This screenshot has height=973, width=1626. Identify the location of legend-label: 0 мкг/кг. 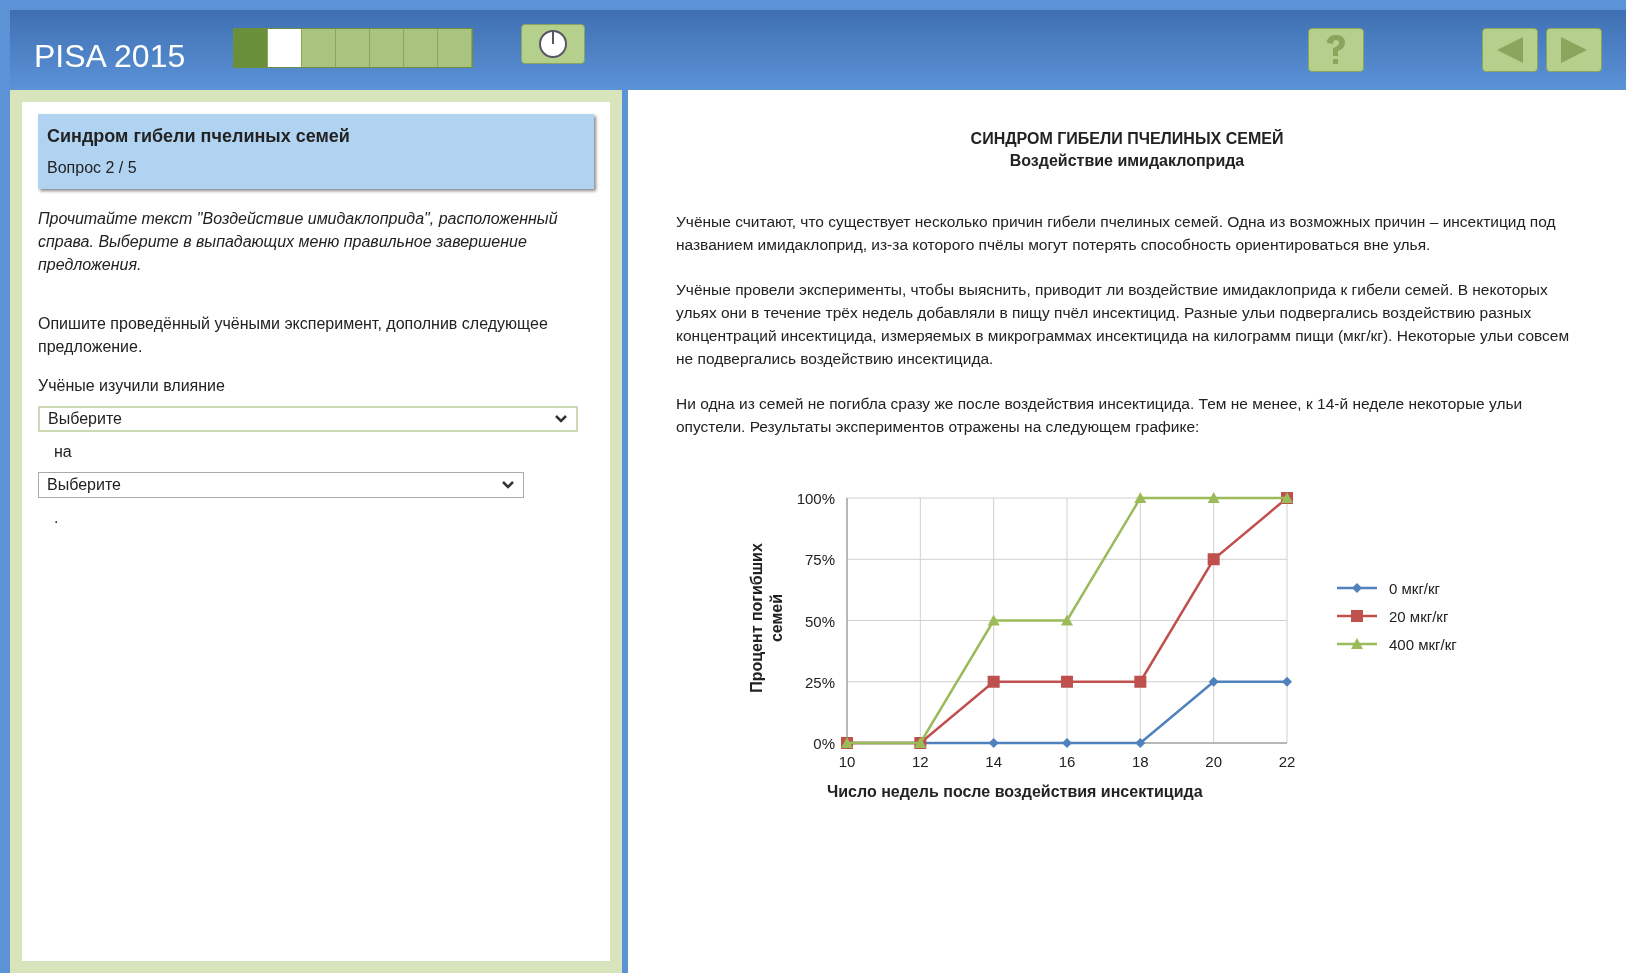
(1415, 589).